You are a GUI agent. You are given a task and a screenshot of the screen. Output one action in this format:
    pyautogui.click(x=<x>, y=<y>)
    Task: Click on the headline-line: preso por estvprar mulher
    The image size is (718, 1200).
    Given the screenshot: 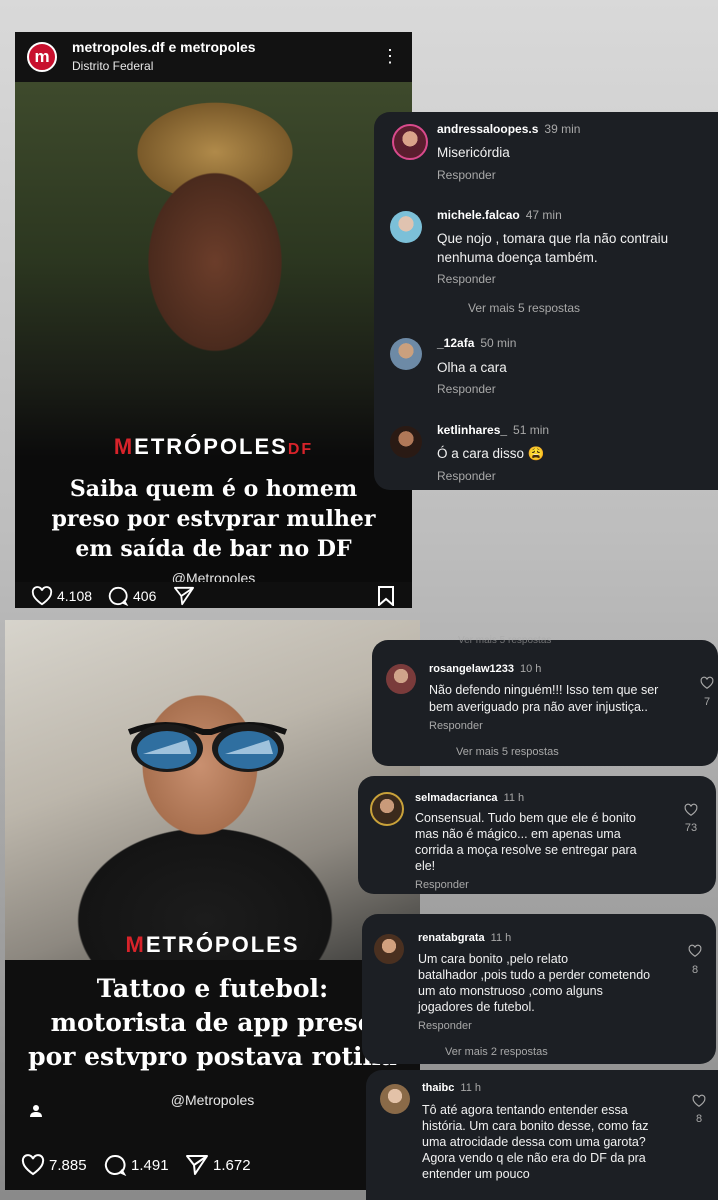 What is the action you would take?
    pyautogui.click(x=213, y=519)
    